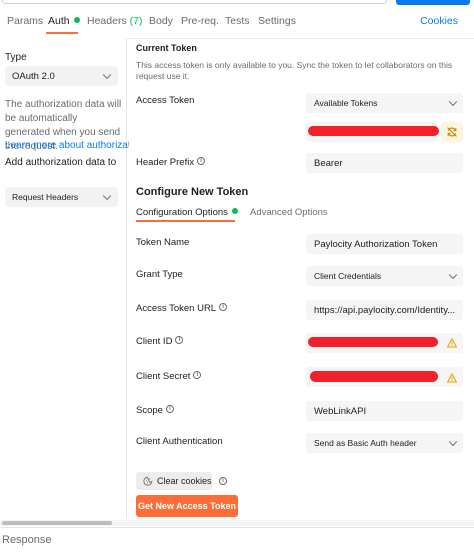 The width and height of the screenshot is (474, 553). I want to click on access-token-url-label-row: Access Token URL i, so click(182, 308).